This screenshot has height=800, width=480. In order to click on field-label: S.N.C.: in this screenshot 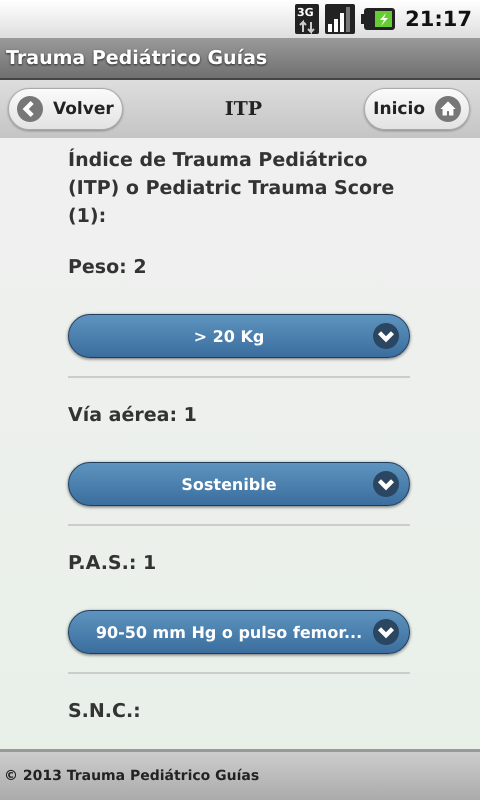, I will do `click(105, 711)`.